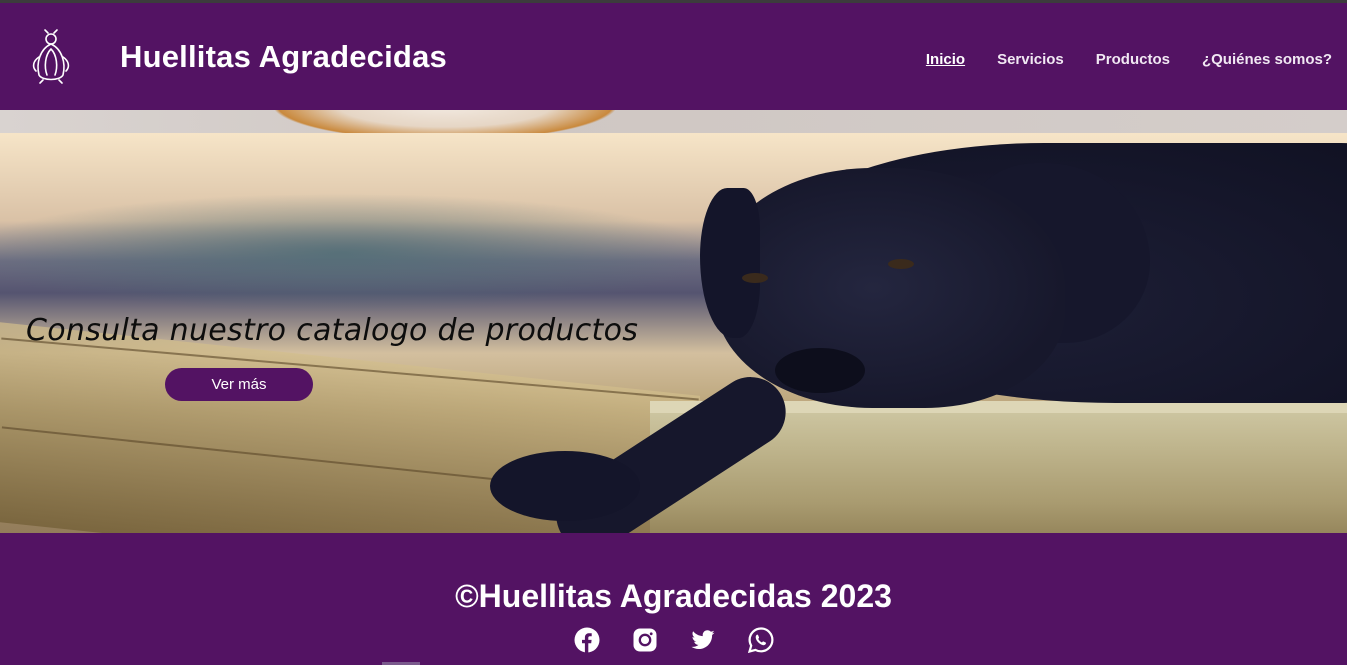 Image resolution: width=1347 pixels, height=665 pixels. Describe the element at coordinates (360, 253) in the screenshot. I see `background-blur` at that location.